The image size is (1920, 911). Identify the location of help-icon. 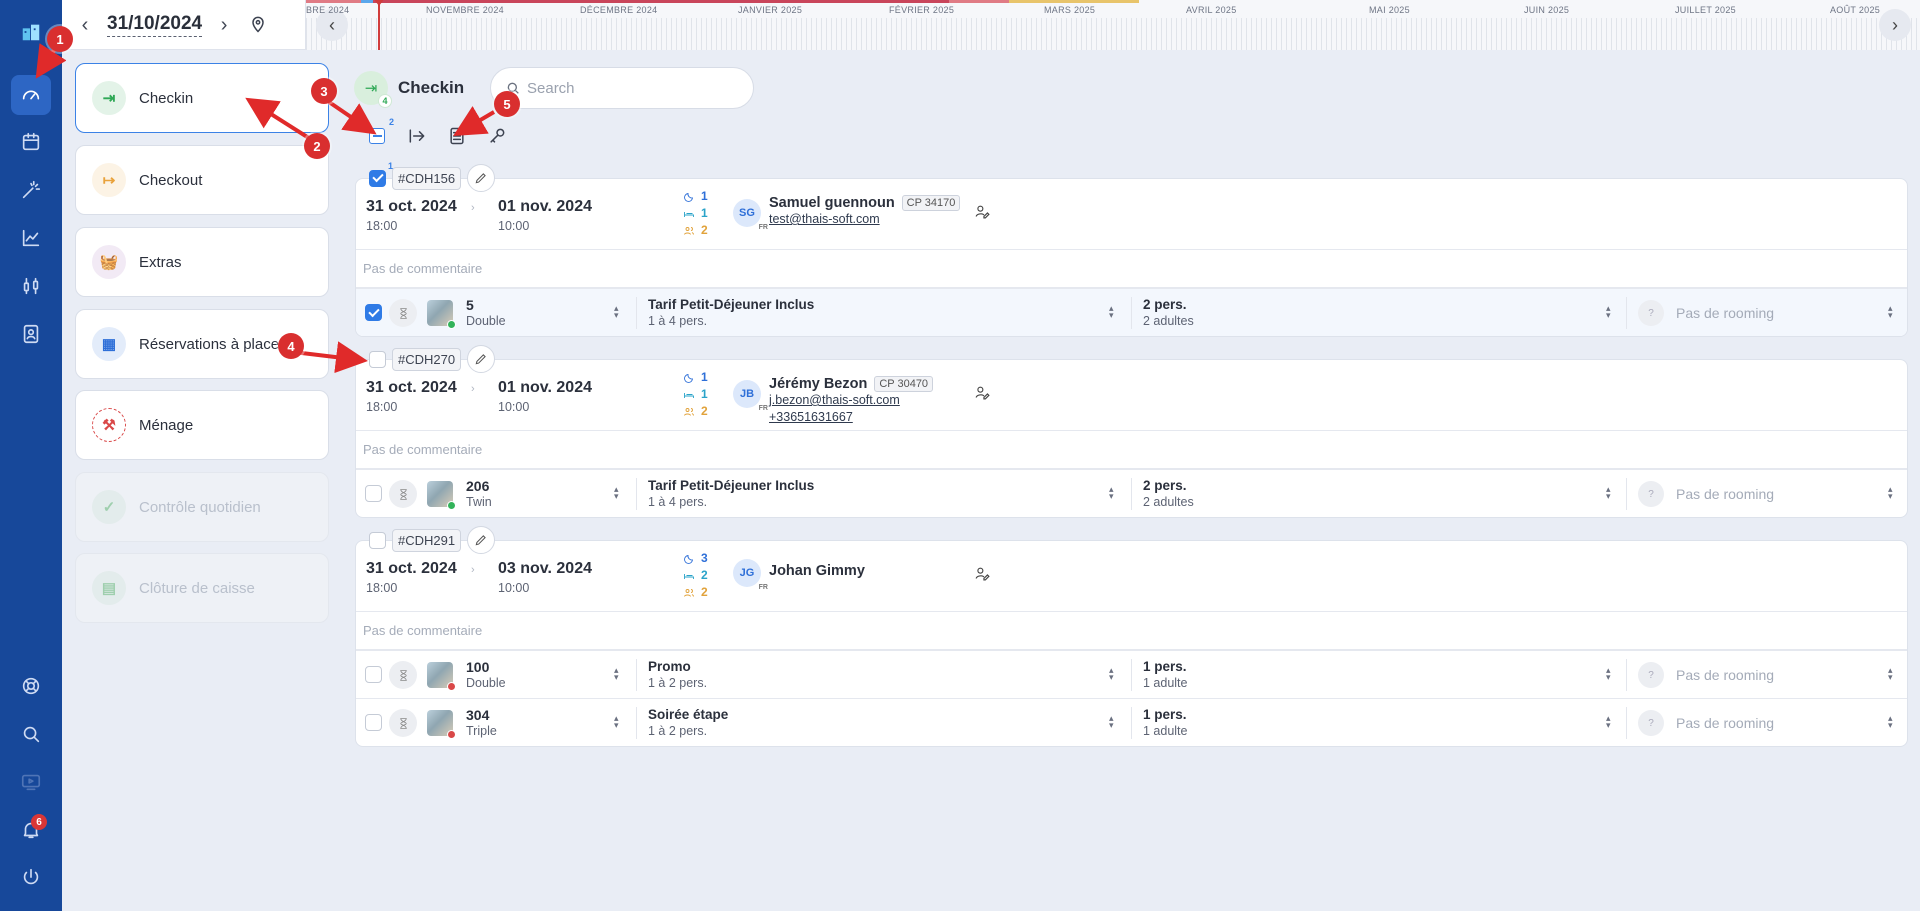
(31, 686).